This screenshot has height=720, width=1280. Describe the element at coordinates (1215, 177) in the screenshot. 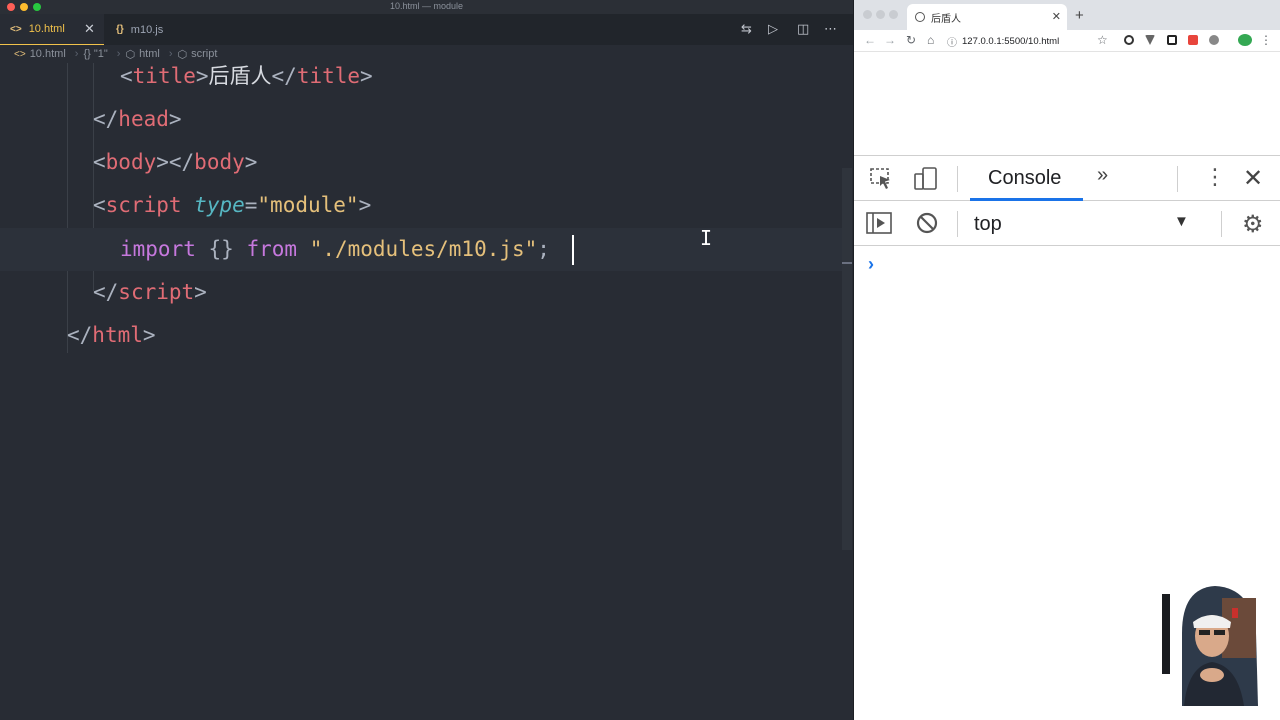

I see `customize-devtools-icon: ⋮` at that location.